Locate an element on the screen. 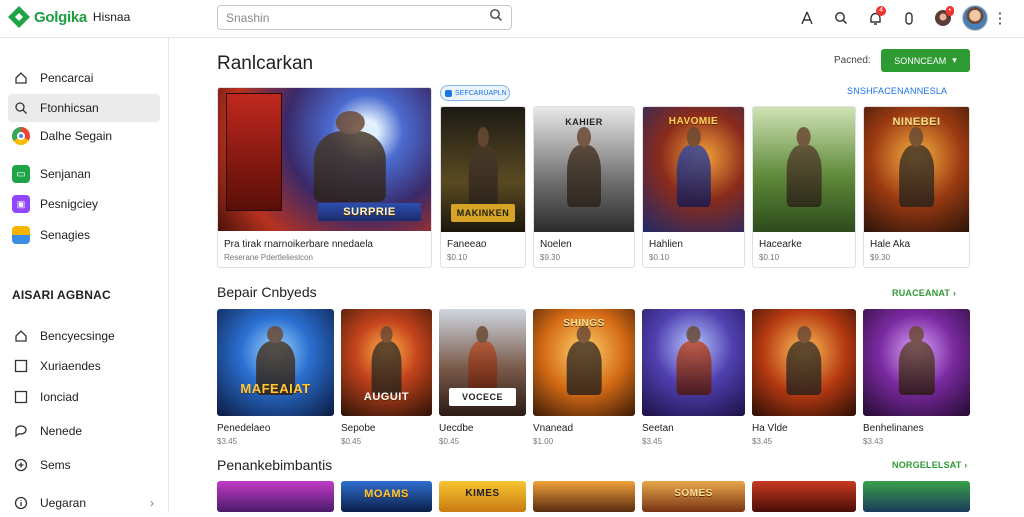 The width and height of the screenshot is (1024, 517). sidebar-item-help: Uegaran › is located at coordinates (84, 503).